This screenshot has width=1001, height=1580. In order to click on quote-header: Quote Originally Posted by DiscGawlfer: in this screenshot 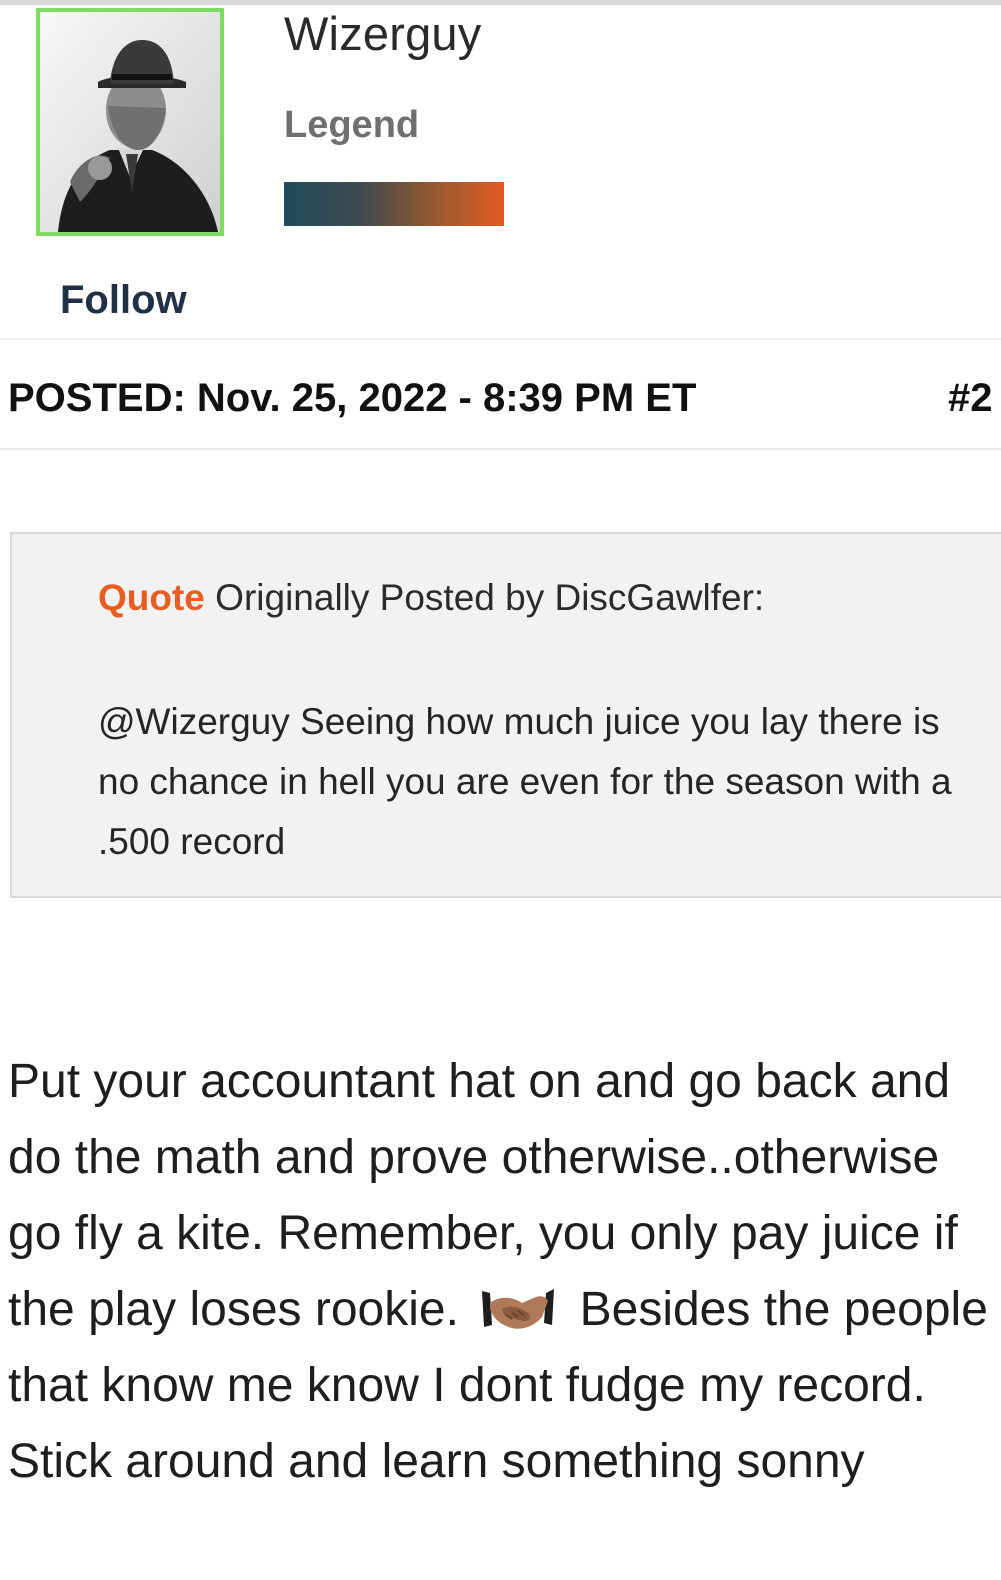, I will do `click(431, 598)`.